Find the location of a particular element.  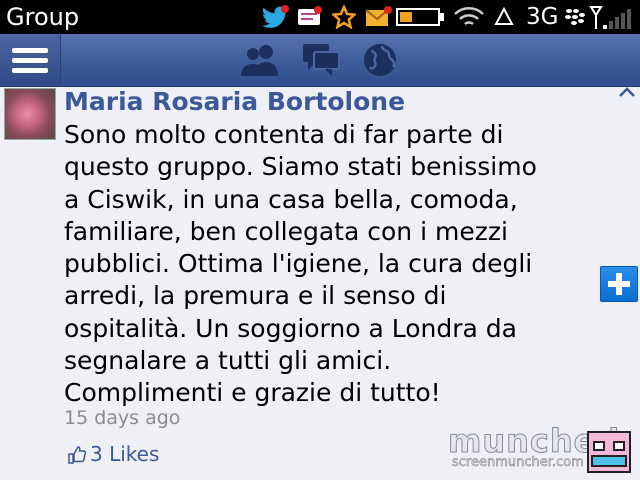

nav-bar is located at coordinates (320, 60).